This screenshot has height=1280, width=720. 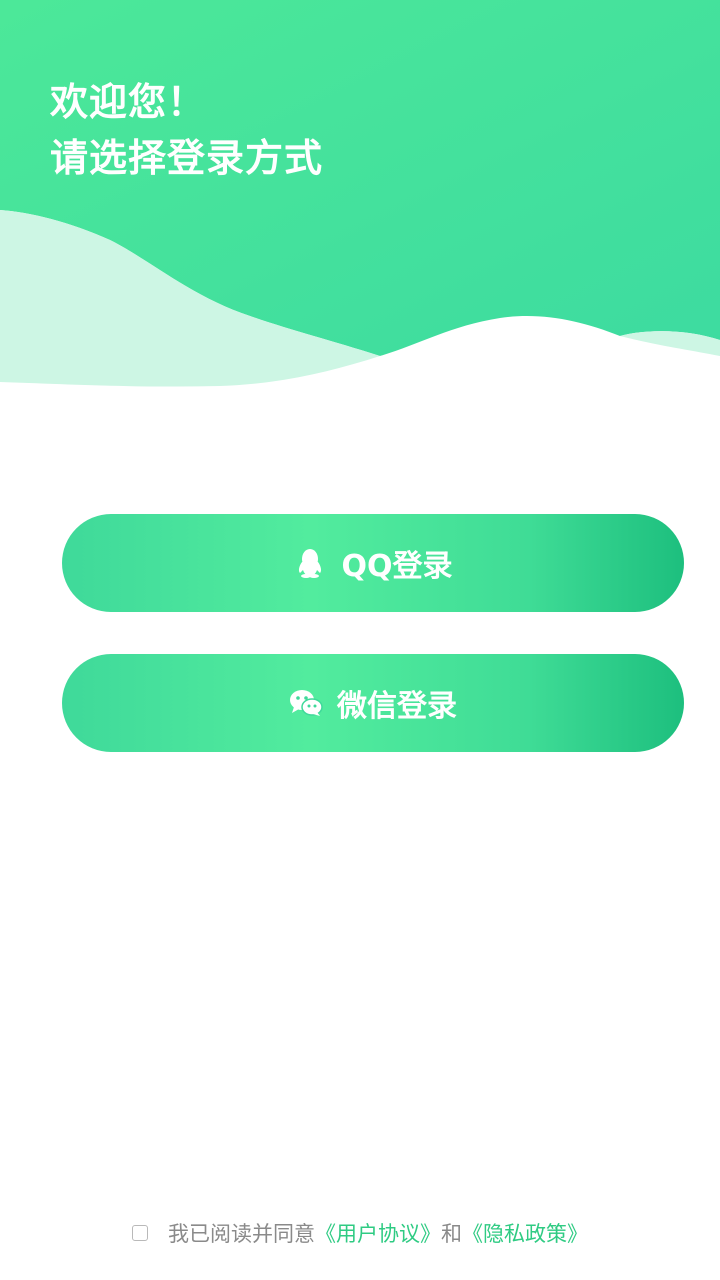 What do you see at coordinates (525, 1233) in the screenshot?
I see `privacy-policy-link: 《隐私政策》` at bounding box center [525, 1233].